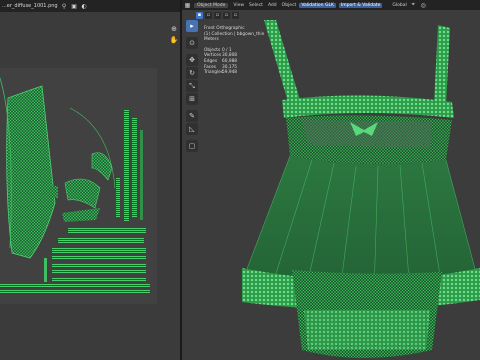 This screenshot has width=480, height=360. I want to click on cursor-icon: ⊙, so click(192, 43).